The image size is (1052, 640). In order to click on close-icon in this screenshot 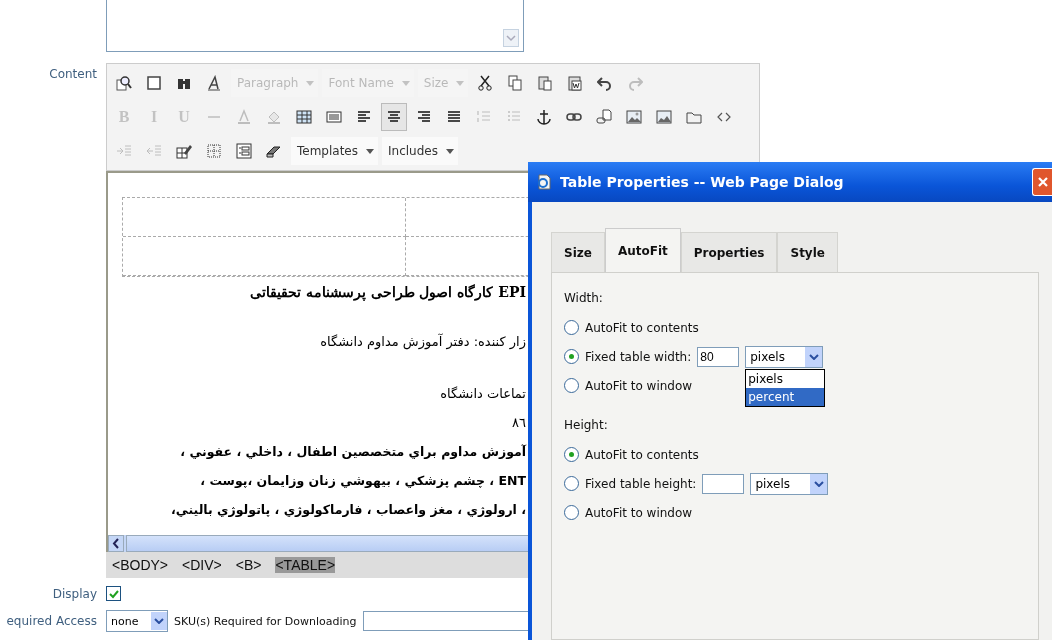, I will do `click(1042, 182)`.